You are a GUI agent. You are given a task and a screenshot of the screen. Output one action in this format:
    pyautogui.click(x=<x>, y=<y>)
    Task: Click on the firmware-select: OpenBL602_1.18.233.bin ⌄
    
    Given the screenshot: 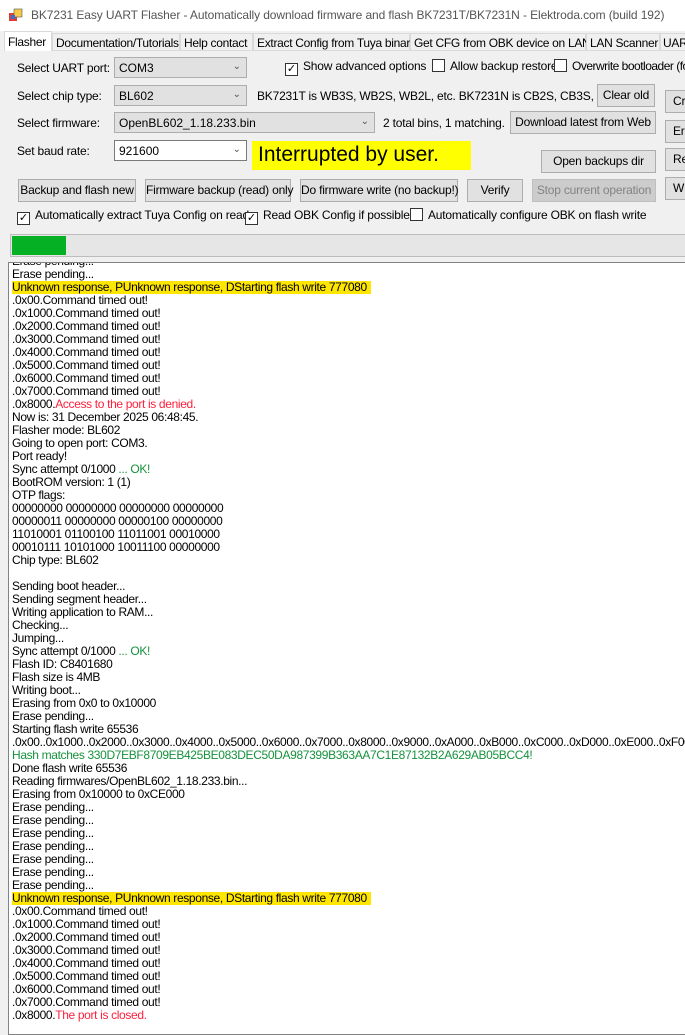 What is the action you would take?
    pyautogui.click(x=244, y=122)
    